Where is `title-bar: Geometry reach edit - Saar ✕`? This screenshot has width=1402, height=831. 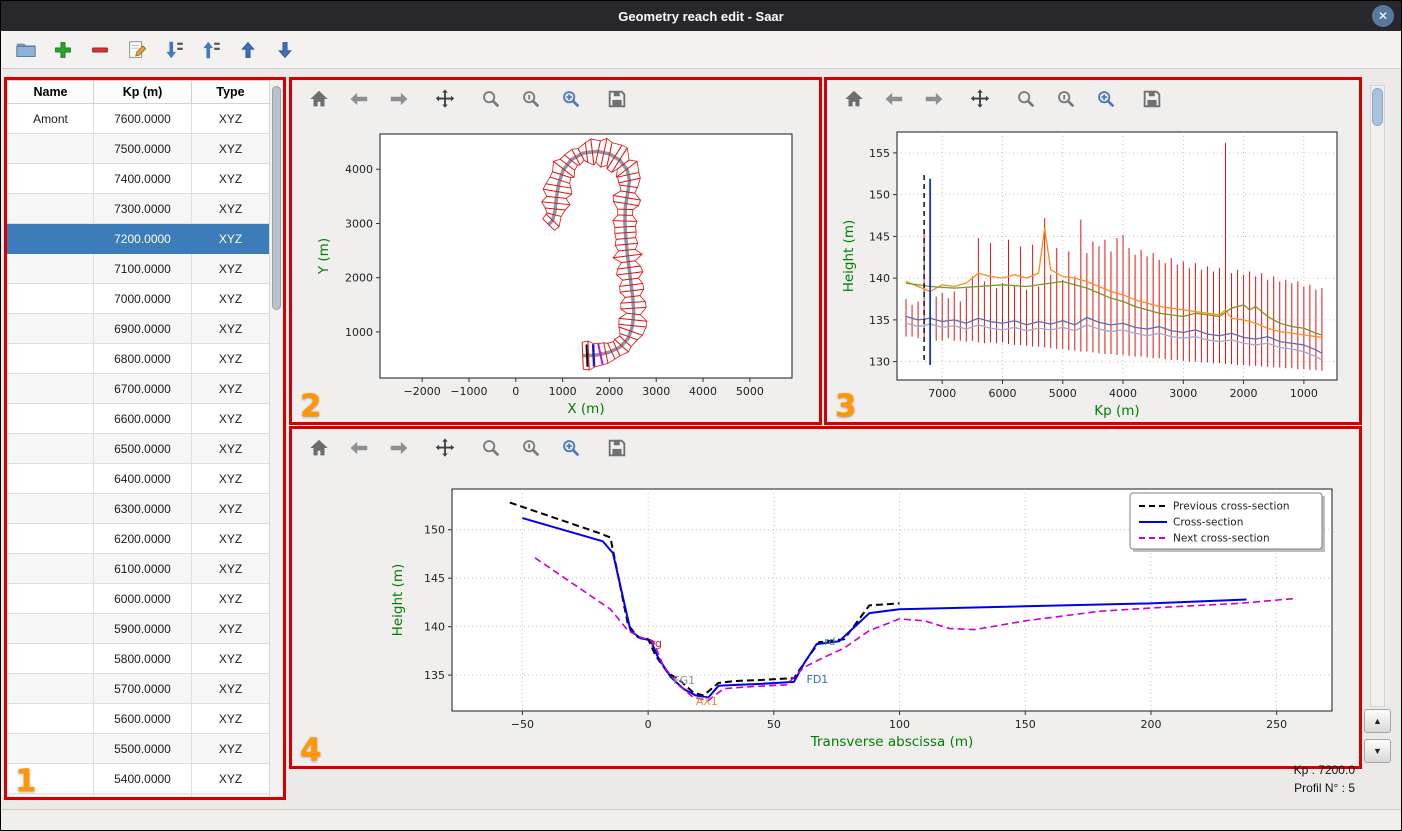 title-bar: Geometry reach edit - Saar ✕ is located at coordinates (701, 16).